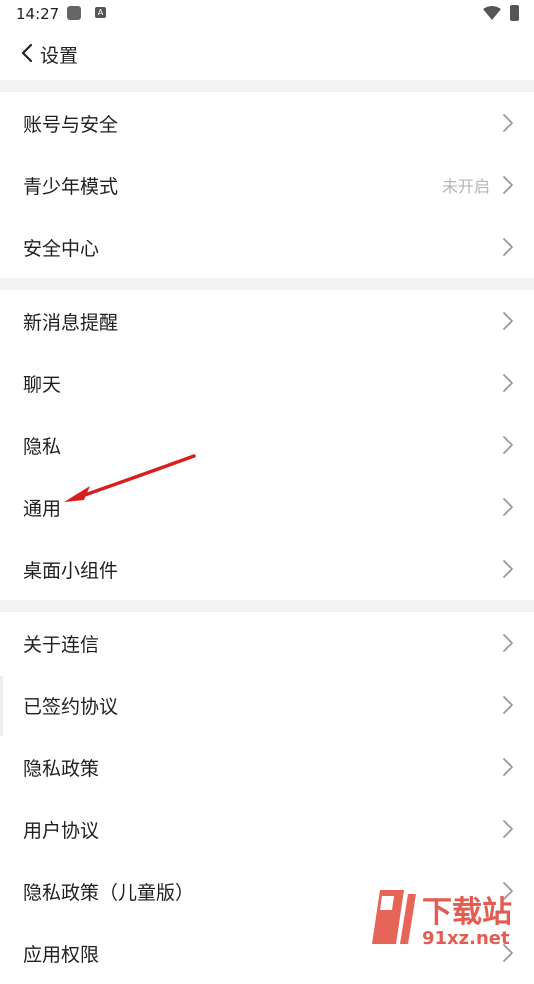 The image size is (534, 984). I want to click on square-icon, so click(74, 13).